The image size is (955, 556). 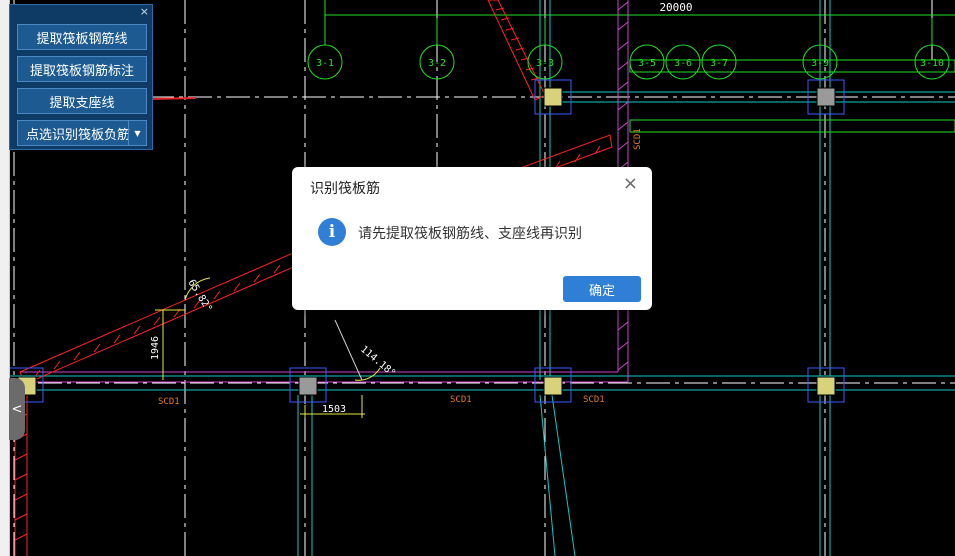 I want to click on collapse-handle: <, so click(x=17, y=409).